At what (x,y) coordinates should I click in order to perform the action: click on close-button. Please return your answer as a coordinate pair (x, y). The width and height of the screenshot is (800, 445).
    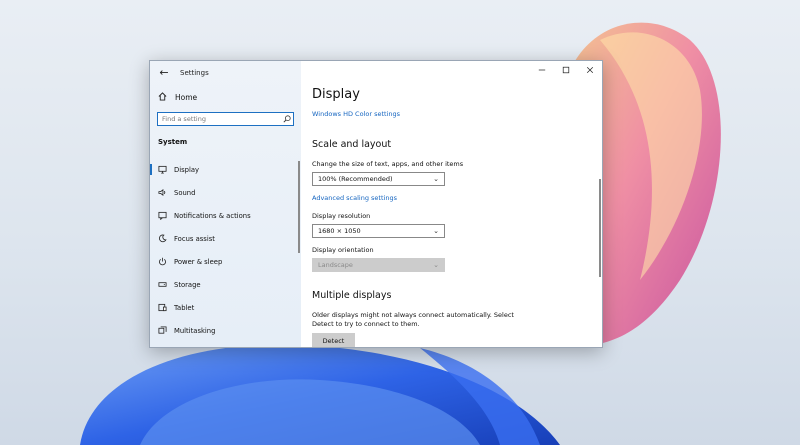
    Looking at the image, I should click on (590, 70).